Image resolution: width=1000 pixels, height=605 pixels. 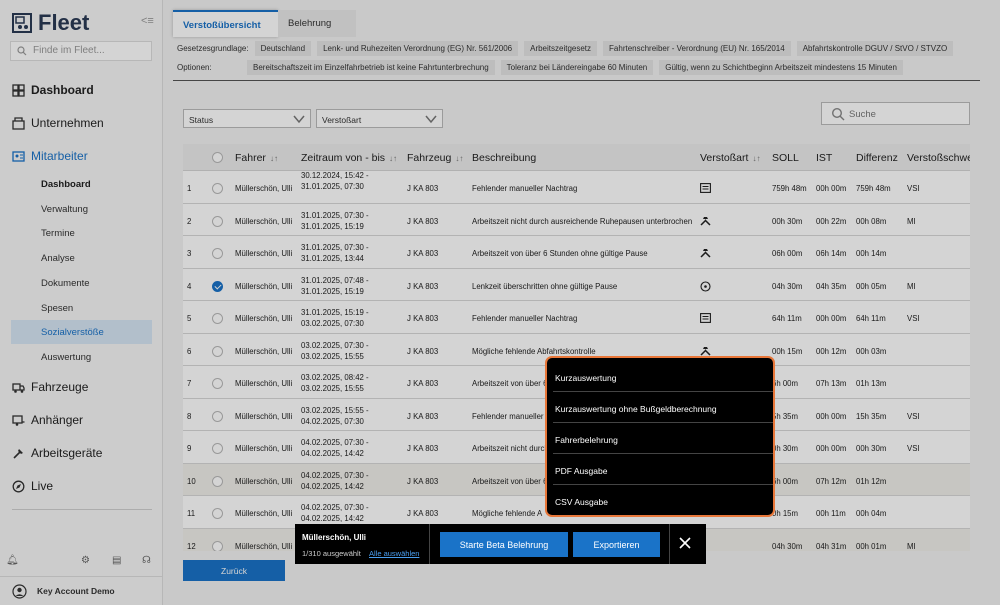 What do you see at coordinates (66, 357) in the screenshot?
I see `sidebar-sub-auswertung: Auswertung` at bounding box center [66, 357].